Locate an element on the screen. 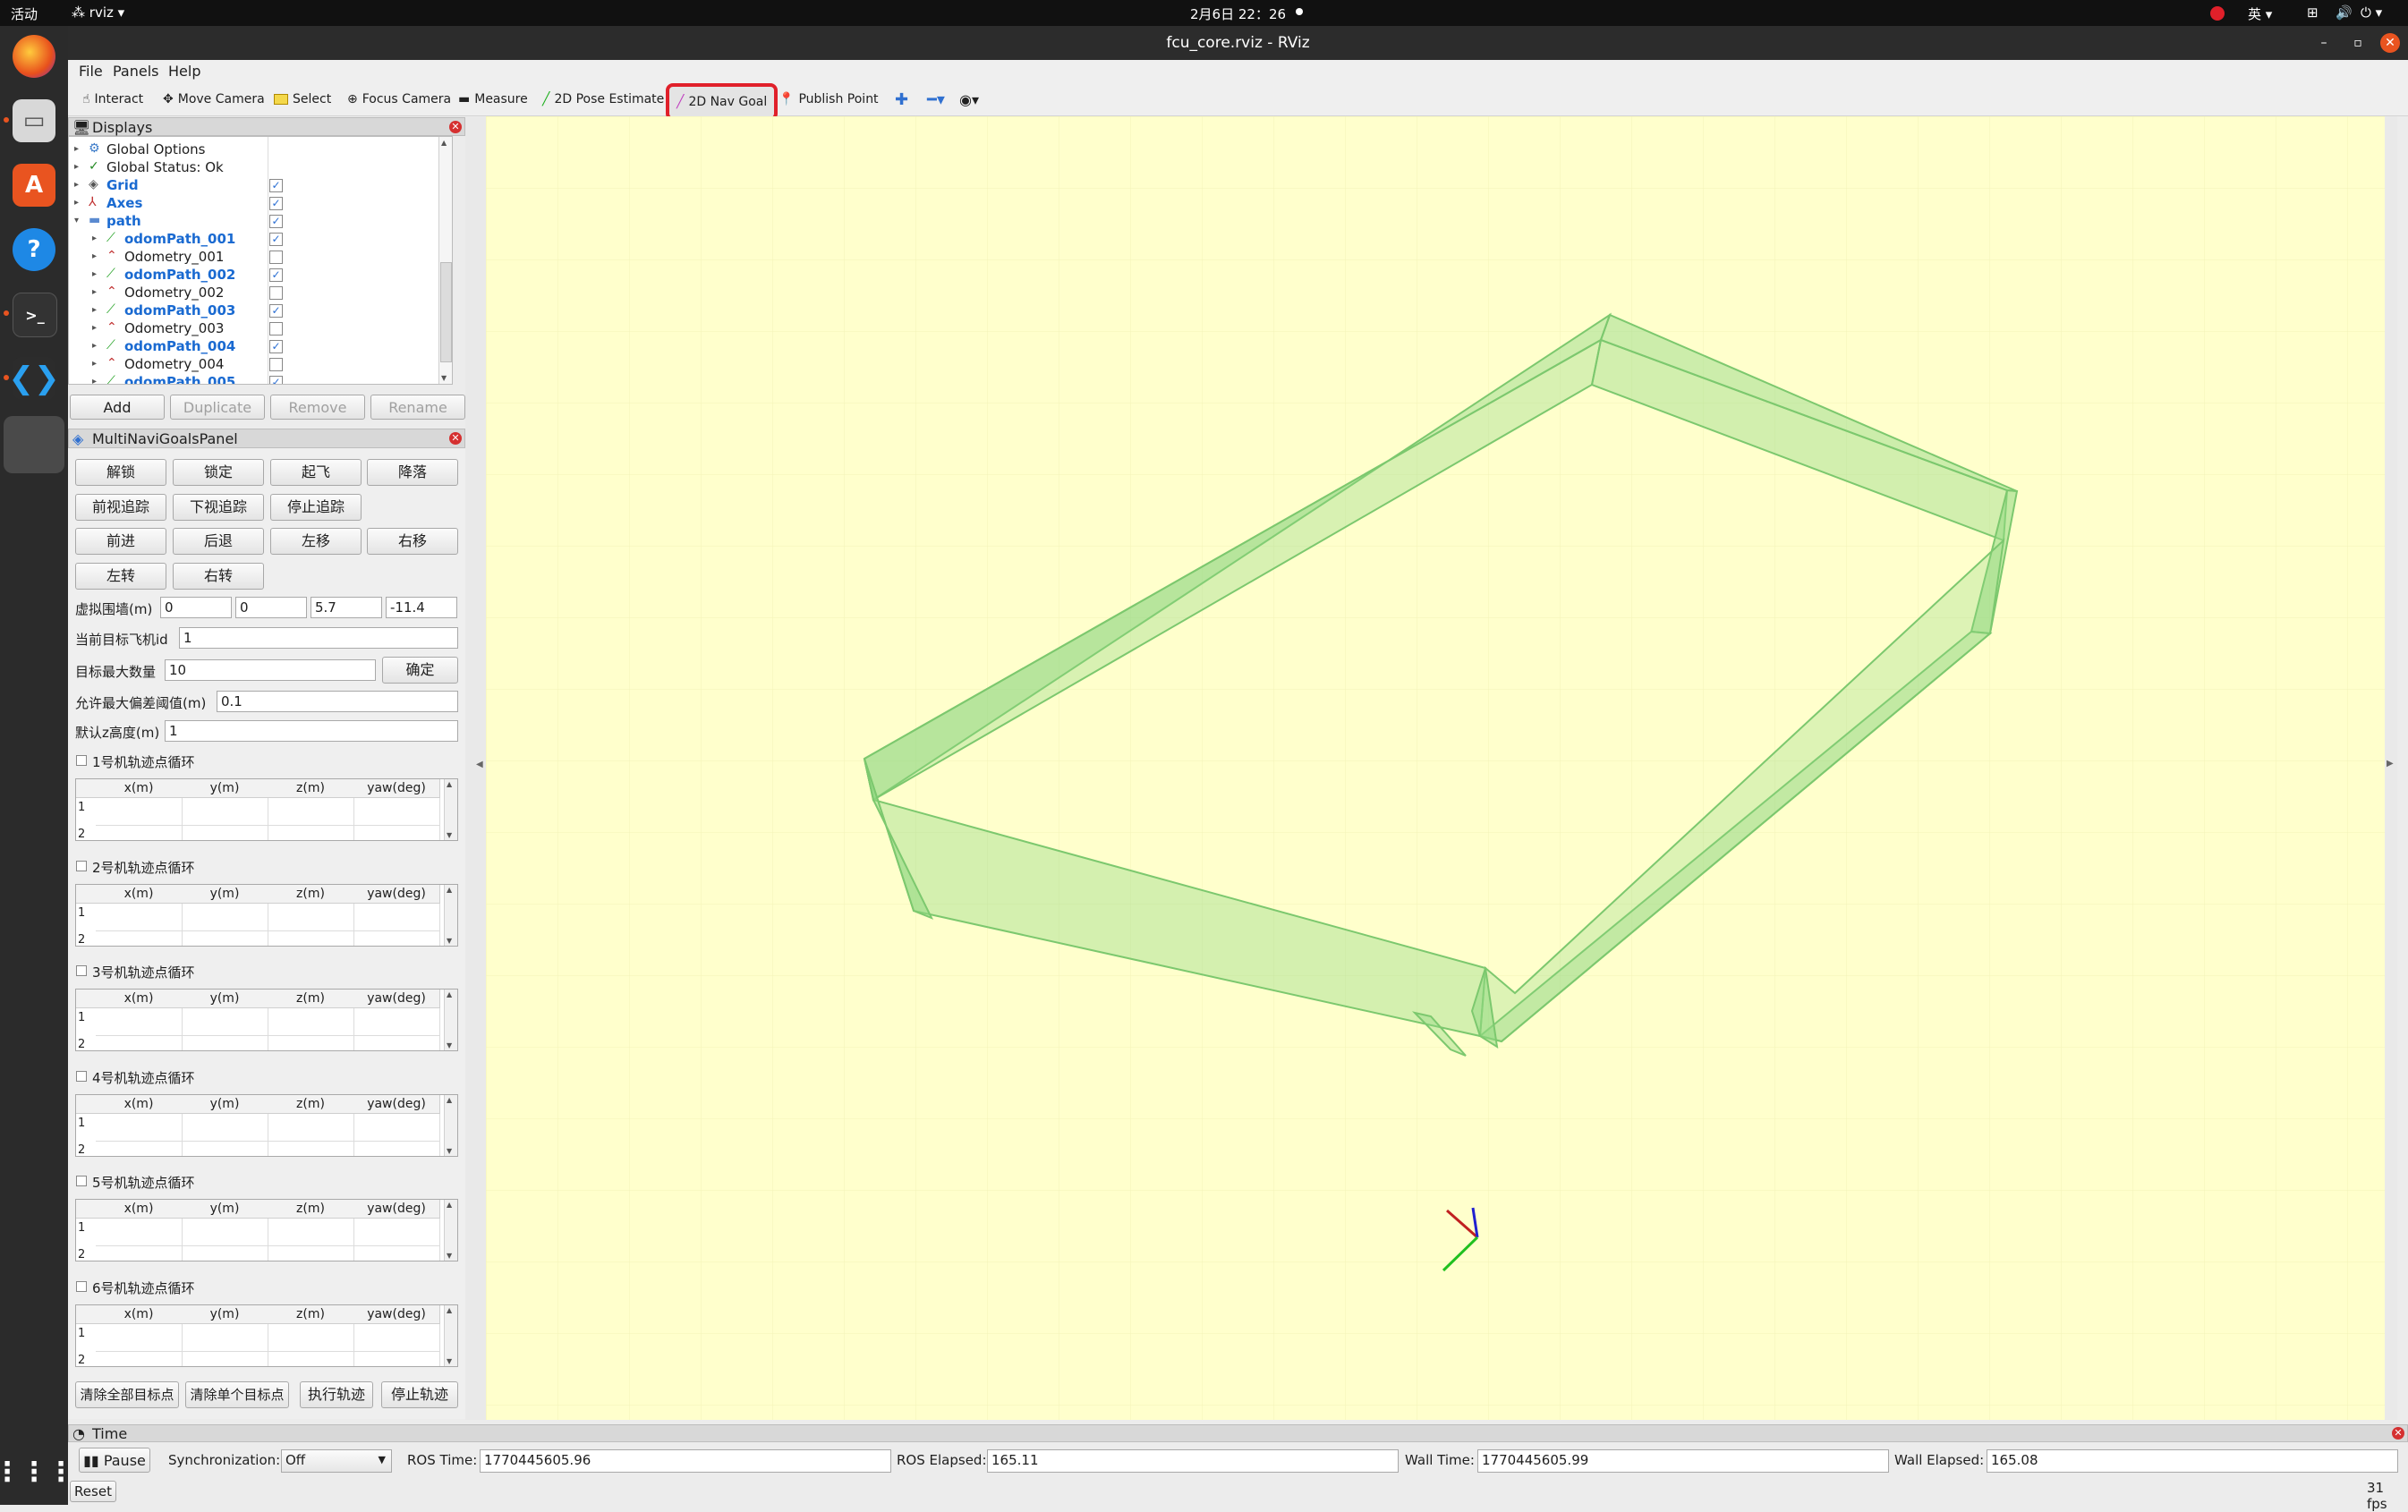 This screenshot has height=1512, width=2408. sync-select: Off ▼ is located at coordinates (336, 1461).